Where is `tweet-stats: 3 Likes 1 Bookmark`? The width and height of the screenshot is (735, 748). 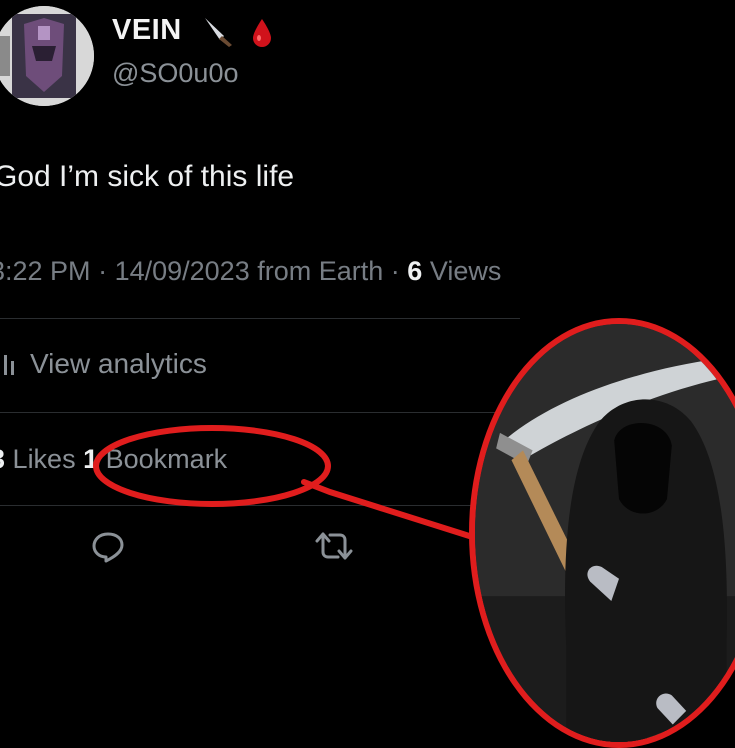
tweet-stats: 3 Likes 1 Bookmark is located at coordinates (113, 459).